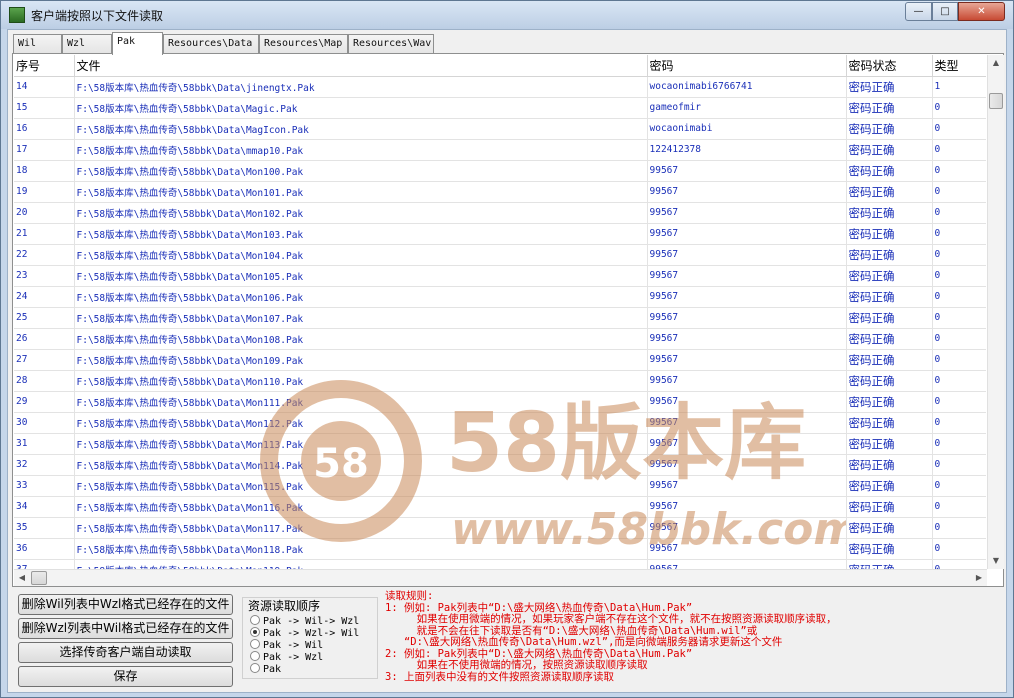 The width and height of the screenshot is (1014, 698). Describe the element at coordinates (304, 633) in the screenshot. I see `radio-order-pak-wzl-wil: Pak -> Wzl-> Wil` at that location.